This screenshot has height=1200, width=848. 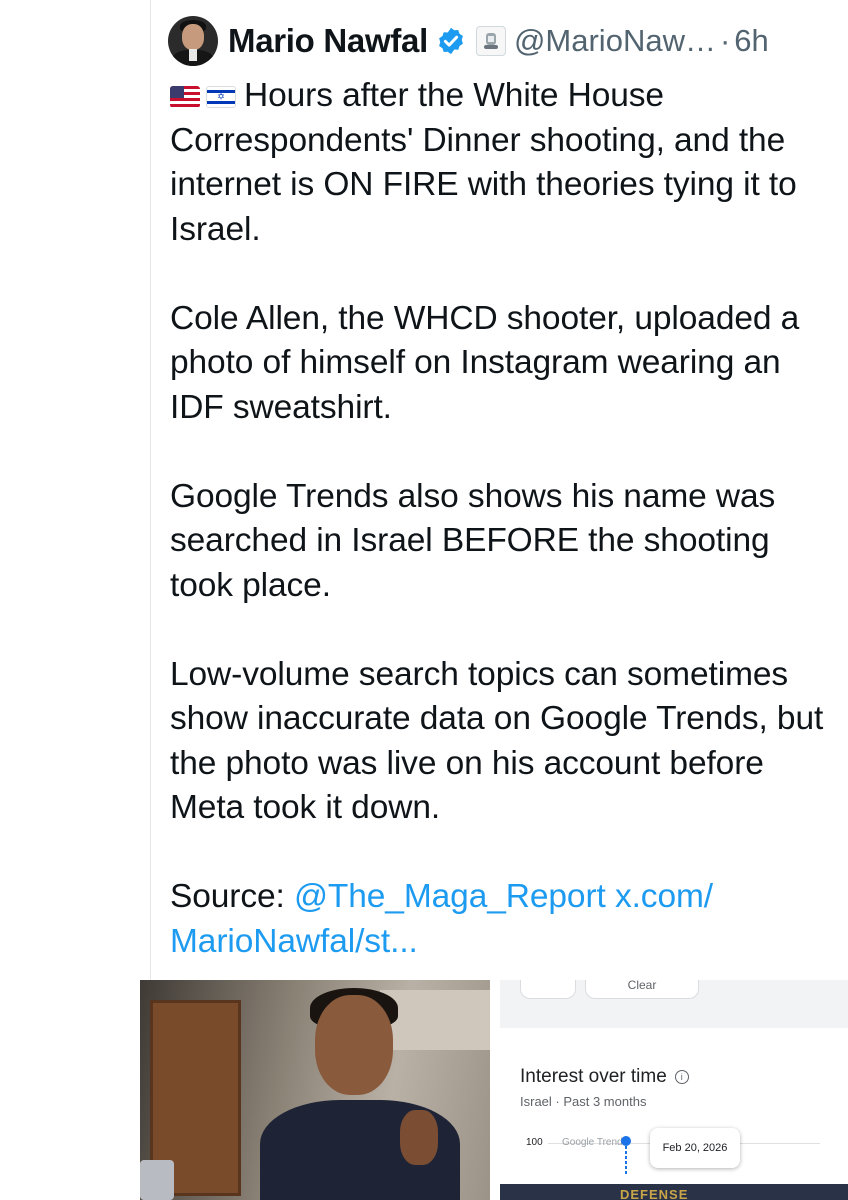 I want to click on trends-marker-stem, so click(x=626, y=1161).